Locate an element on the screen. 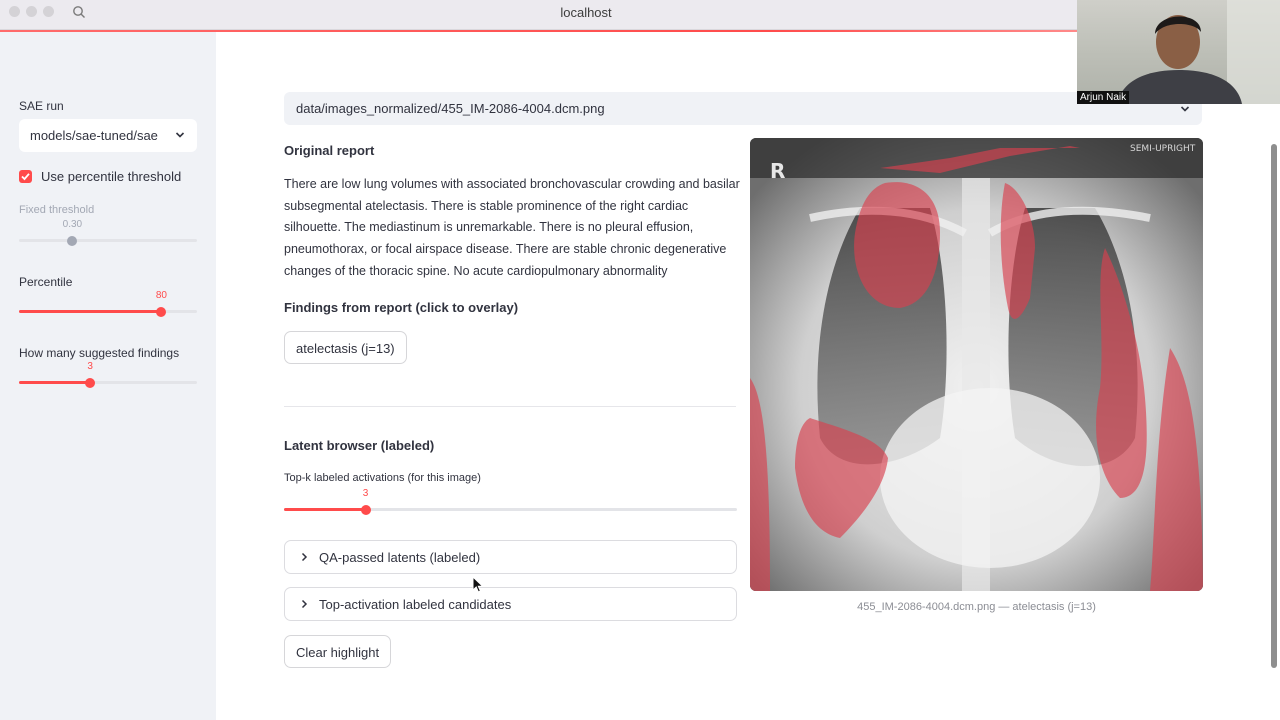 This screenshot has height=720, width=1280. slider-value: 80 is located at coordinates (161, 295).